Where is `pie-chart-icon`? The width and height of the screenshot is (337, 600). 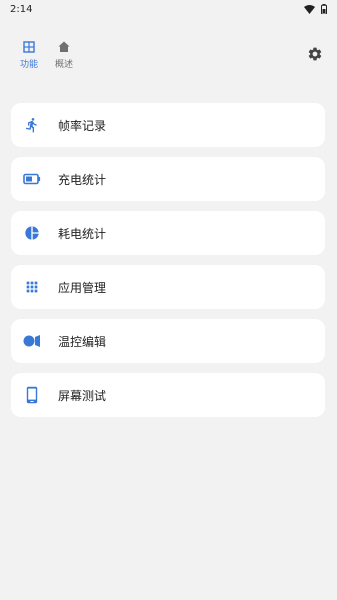
pie-chart-icon is located at coordinates (32, 233).